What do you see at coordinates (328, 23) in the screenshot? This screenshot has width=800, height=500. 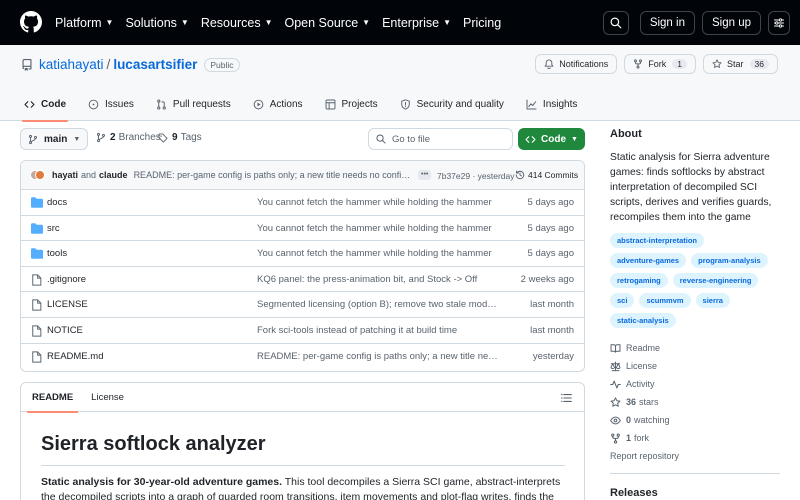 I see `nav-open-source: Open Source ▼` at bounding box center [328, 23].